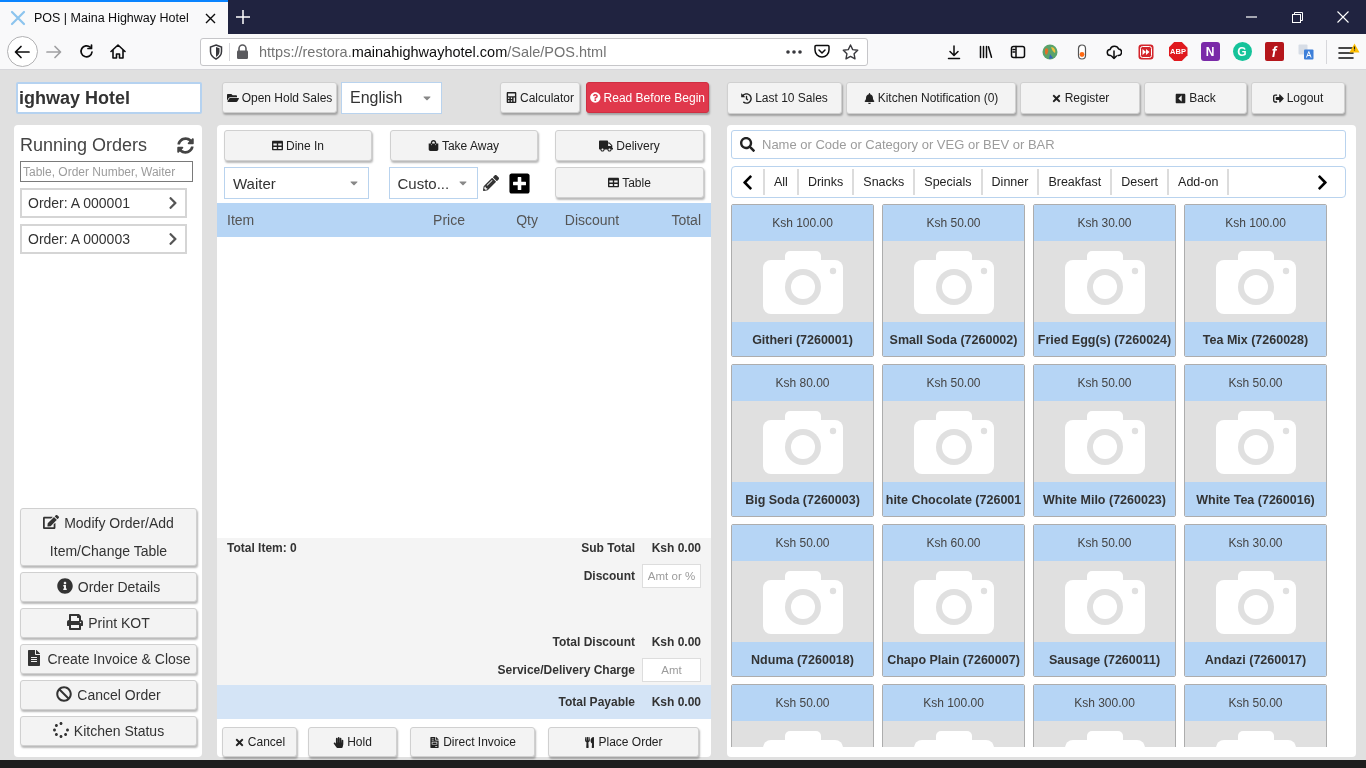 The image size is (1366, 768). Describe the element at coordinates (931, 98) in the screenshot. I see `kitchen-notification-button: Kitchen Notification (0)` at that location.